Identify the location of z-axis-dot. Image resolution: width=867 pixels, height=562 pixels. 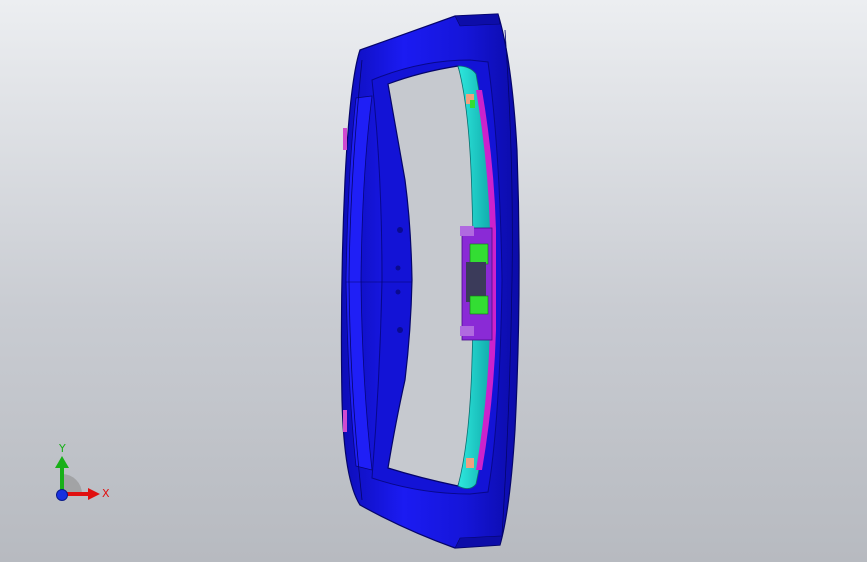
(62, 495).